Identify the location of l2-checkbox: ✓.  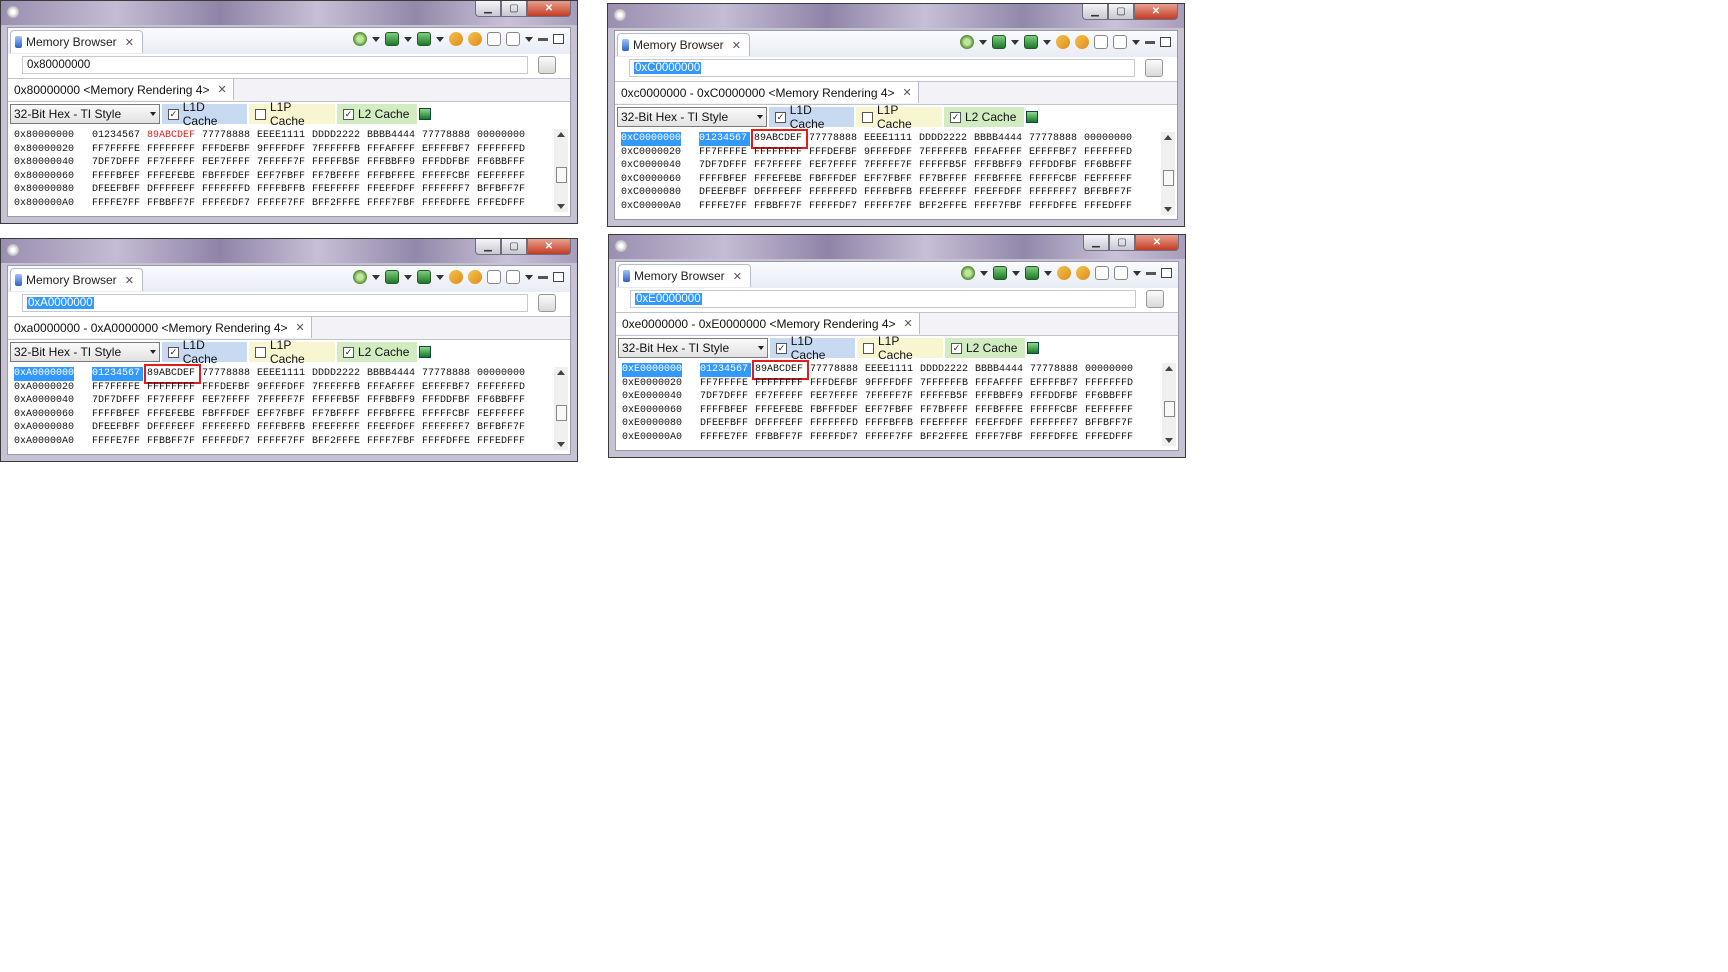
(956, 348).